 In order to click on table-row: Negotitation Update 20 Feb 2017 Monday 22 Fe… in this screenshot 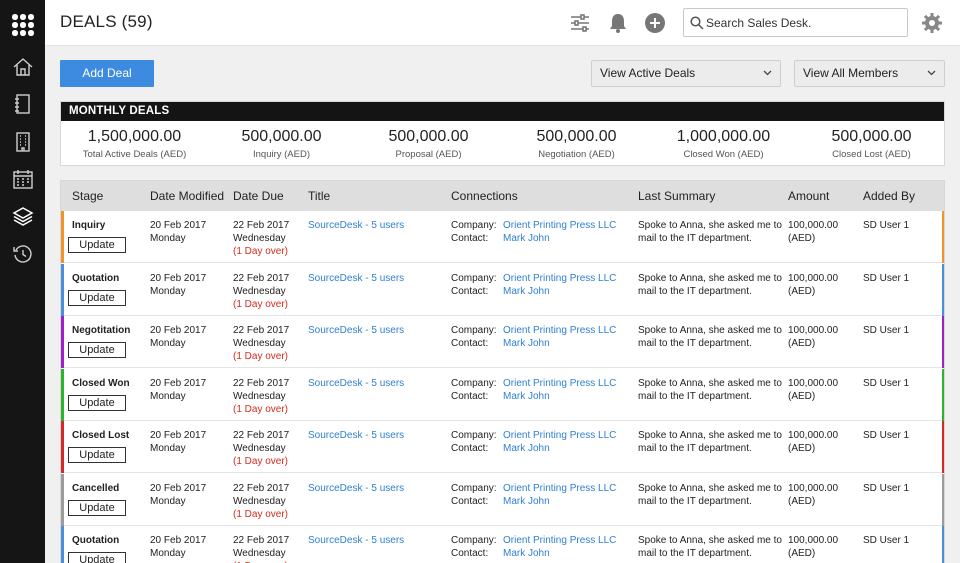, I will do `click(502, 342)`.